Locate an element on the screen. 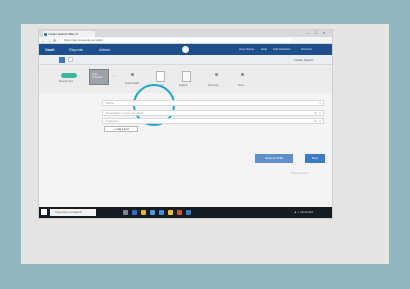  task-view-icon is located at coordinates (125, 212).